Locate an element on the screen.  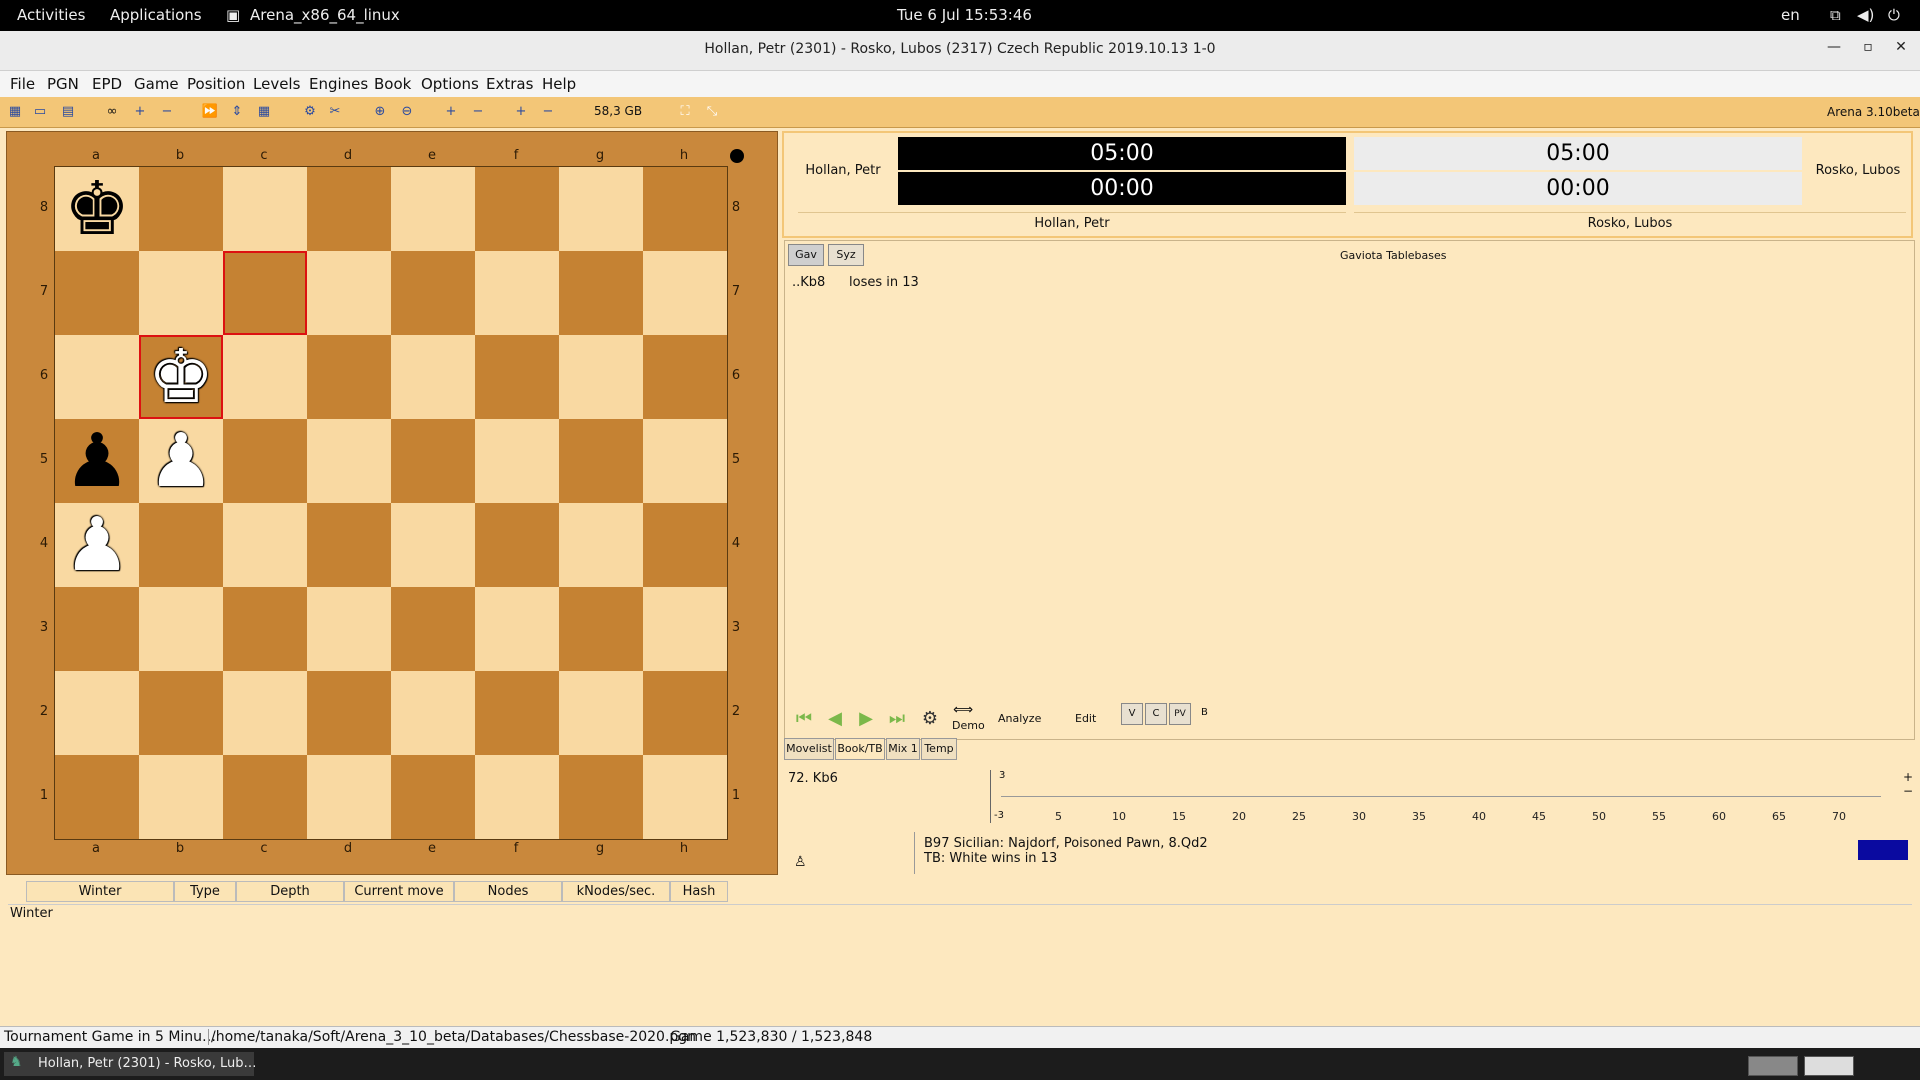
edit-button: Edit is located at coordinates (1085, 718).